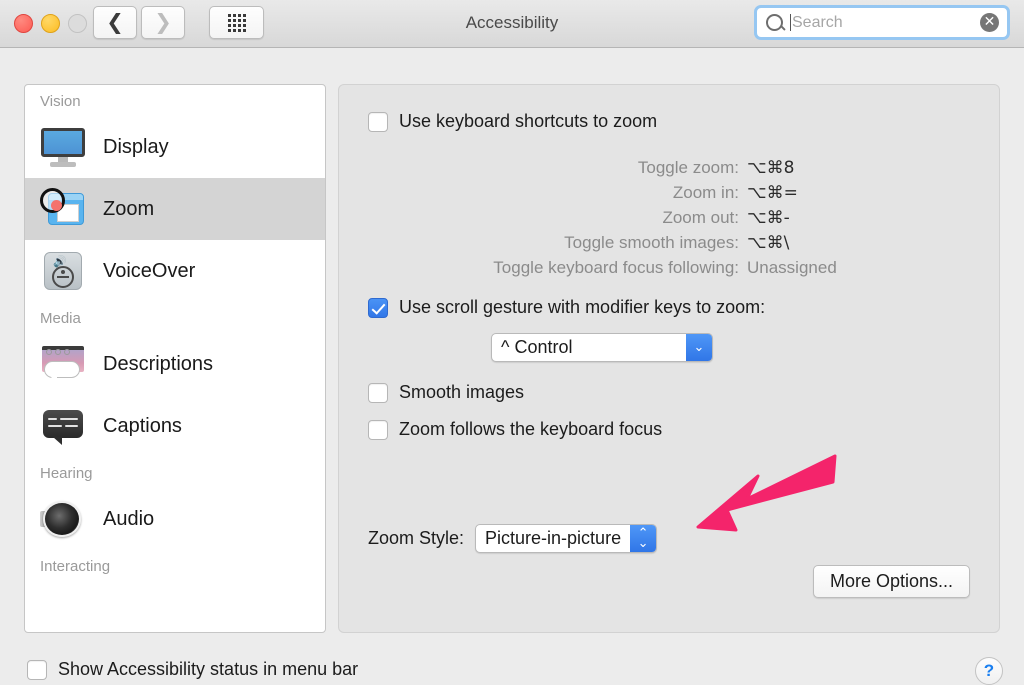  I want to click on zoom-follows-keyboard-focus-label: Zoom follows the keyboard focus, so click(531, 429).